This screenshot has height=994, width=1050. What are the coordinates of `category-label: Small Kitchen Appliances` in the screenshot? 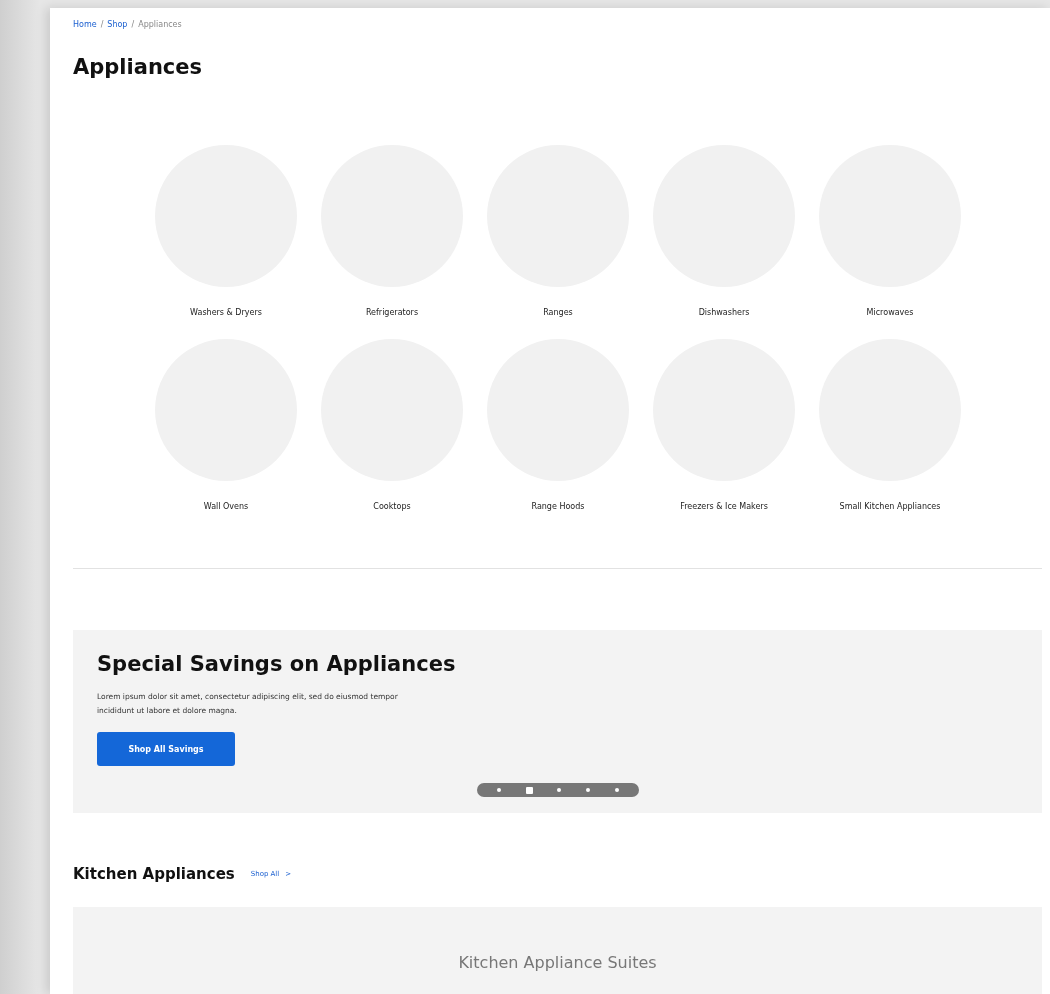 It's located at (890, 506).